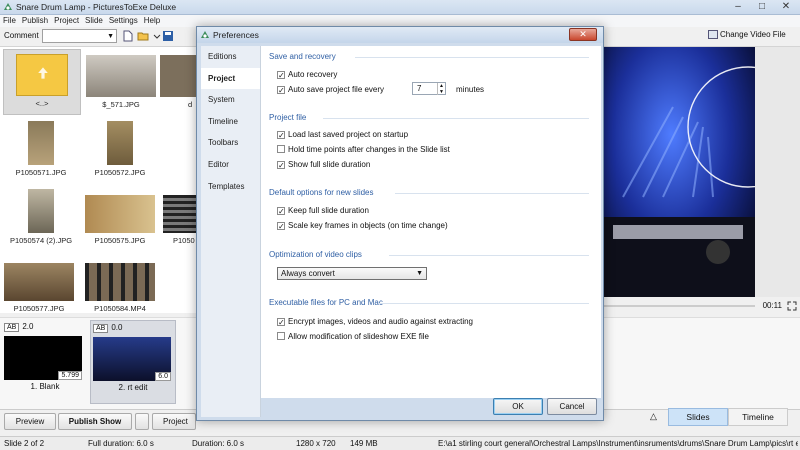  I want to click on nav-project: Project, so click(230, 78).